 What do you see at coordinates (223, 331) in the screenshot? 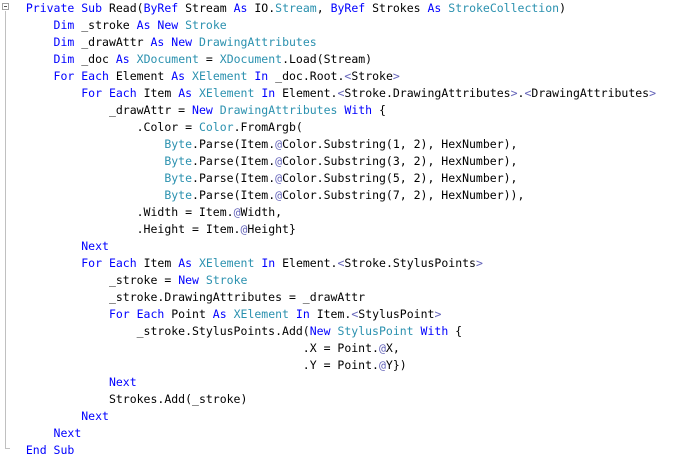
I see `code-token: _stroke.StylusPoints.Add(` at bounding box center [223, 331].